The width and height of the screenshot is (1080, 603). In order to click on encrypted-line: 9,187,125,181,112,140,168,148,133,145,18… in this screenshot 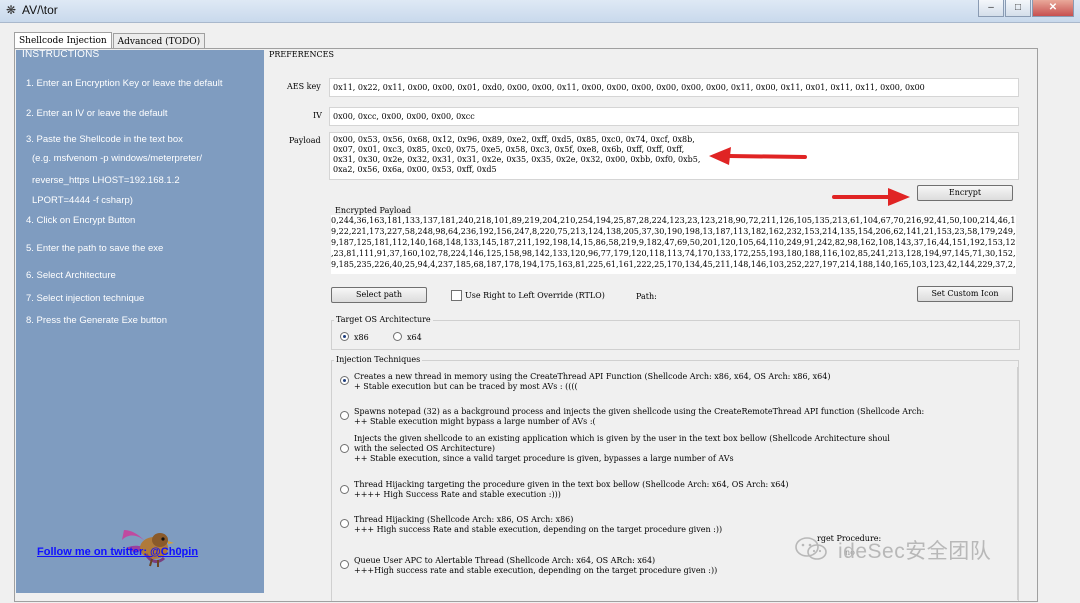, I will do `click(673, 242)`.